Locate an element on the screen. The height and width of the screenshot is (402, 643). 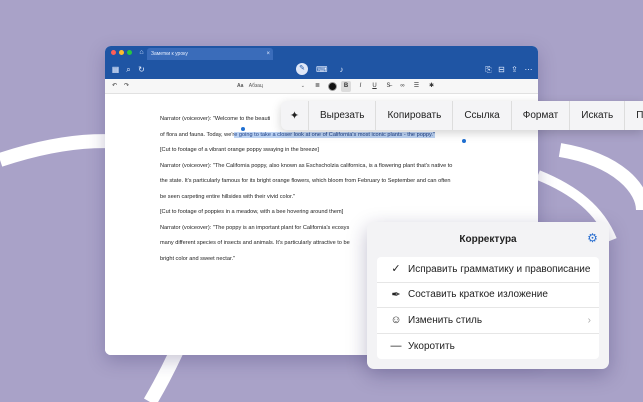
title-bar: ⌂ Заметки к уроку × is located at coordinates (321, 53).